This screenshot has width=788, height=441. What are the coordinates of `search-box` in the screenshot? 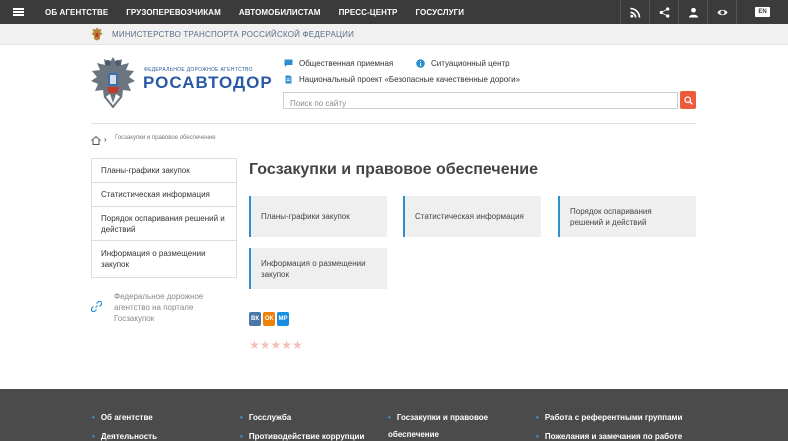 It's located at (480, 101).